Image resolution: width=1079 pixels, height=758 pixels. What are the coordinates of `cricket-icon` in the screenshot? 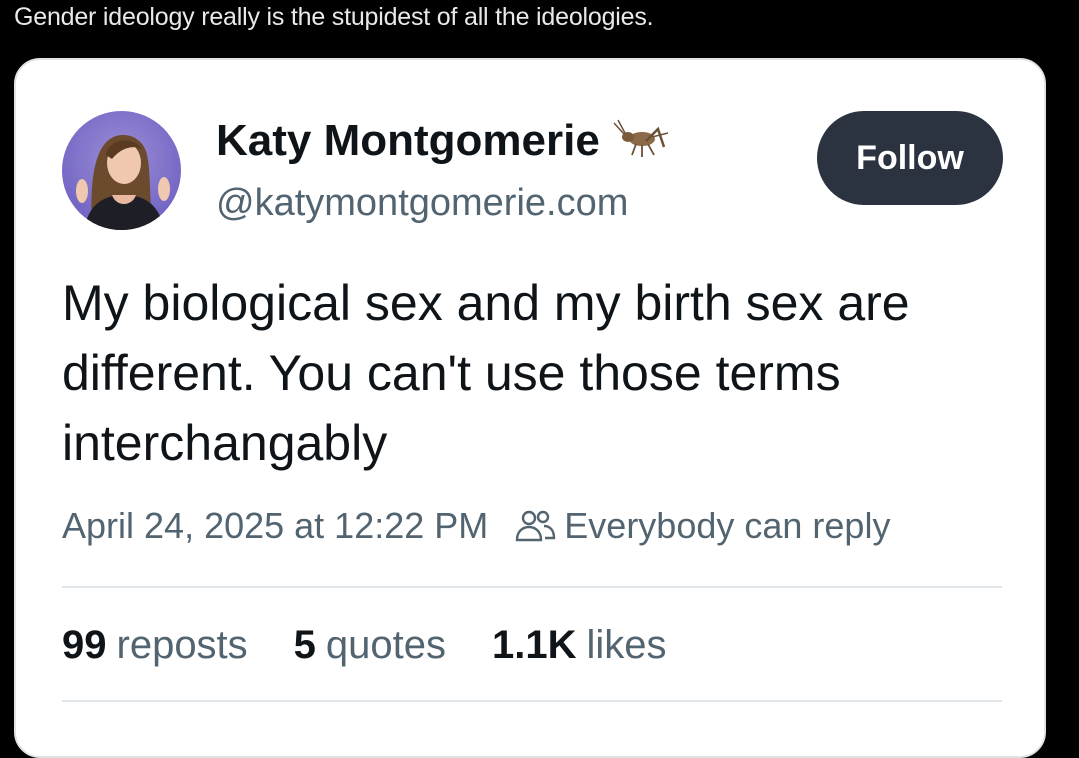 It's located at (641, 138).